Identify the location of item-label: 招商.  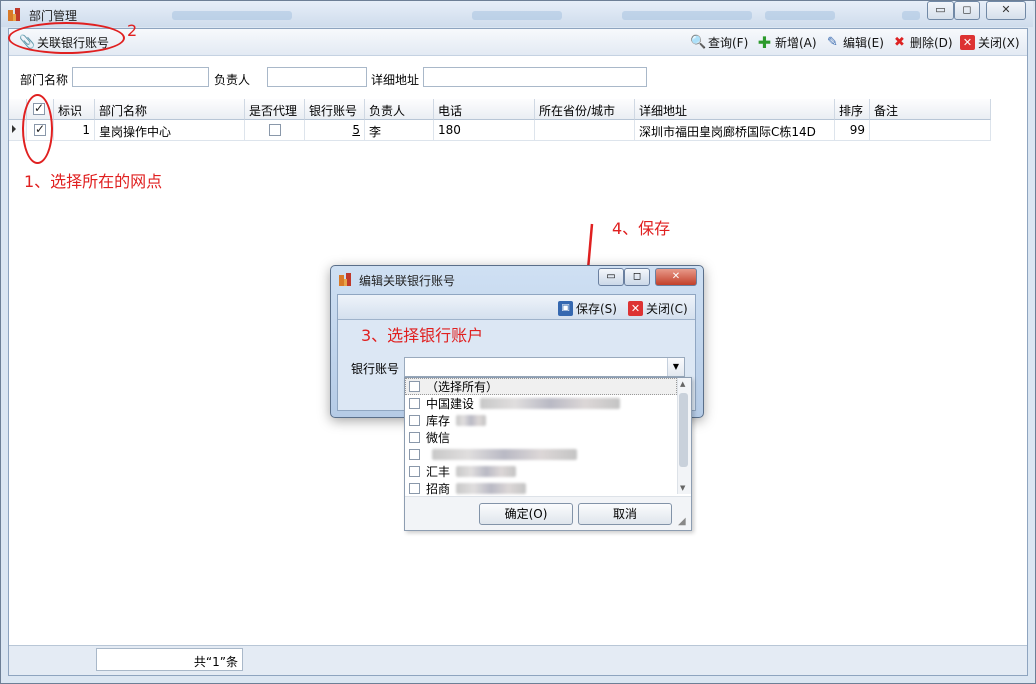
(438, 489).